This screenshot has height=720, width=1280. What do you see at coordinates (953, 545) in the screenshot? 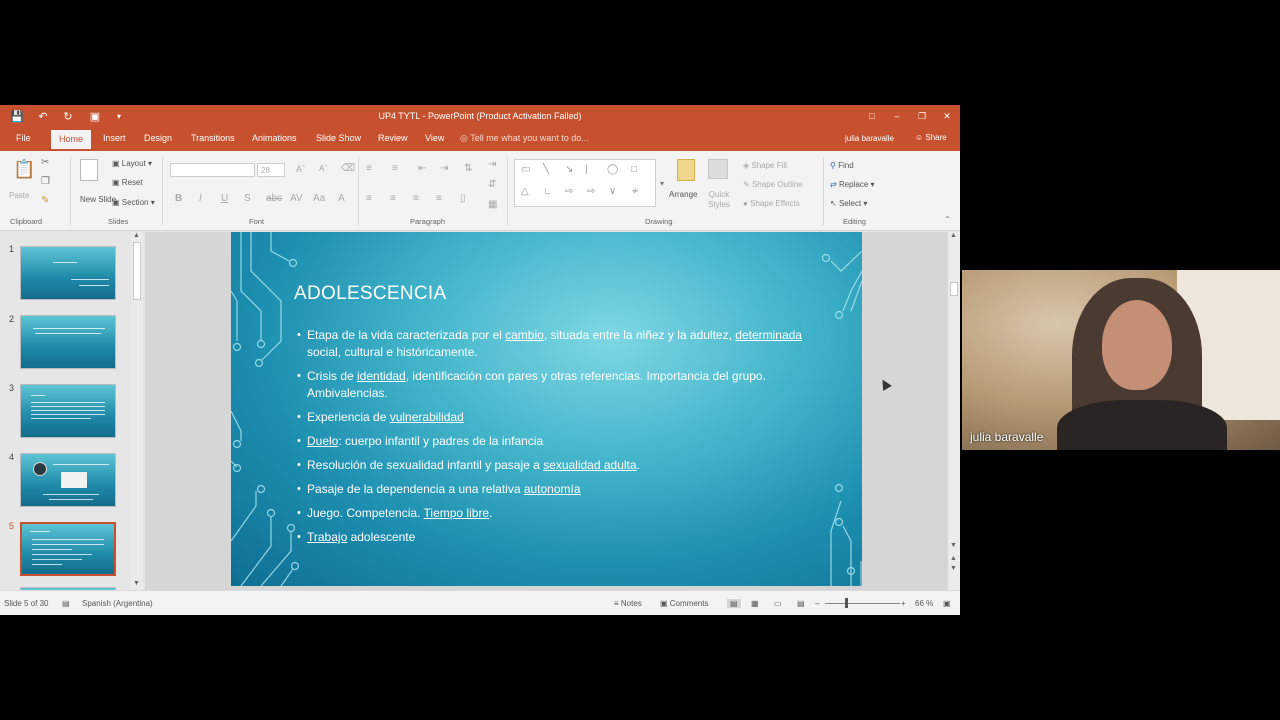
I see `scroll-down-icon: ▼` at bounding box center [953, 545].